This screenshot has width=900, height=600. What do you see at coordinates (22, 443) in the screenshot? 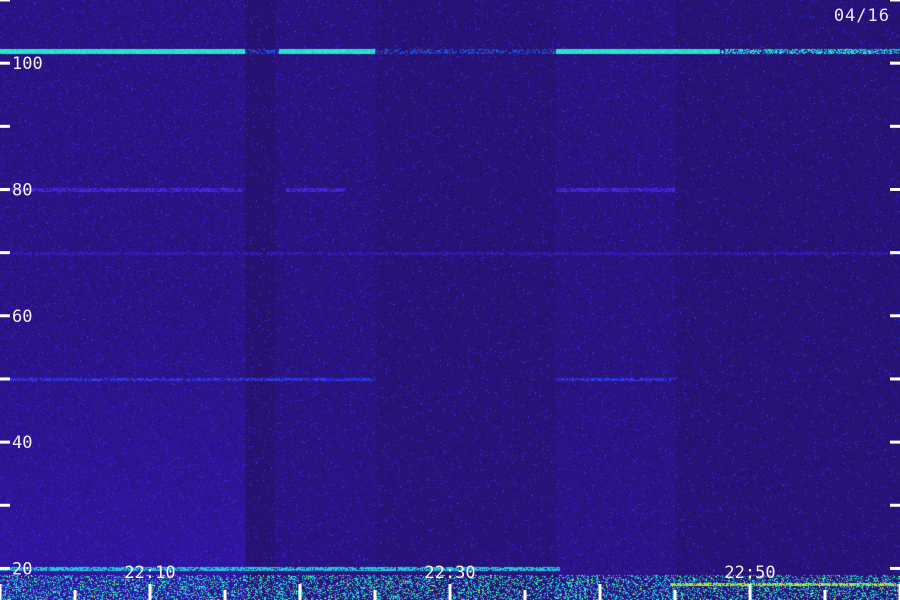
I see `y-tick-label: 40` at bounding box center [22, 443].